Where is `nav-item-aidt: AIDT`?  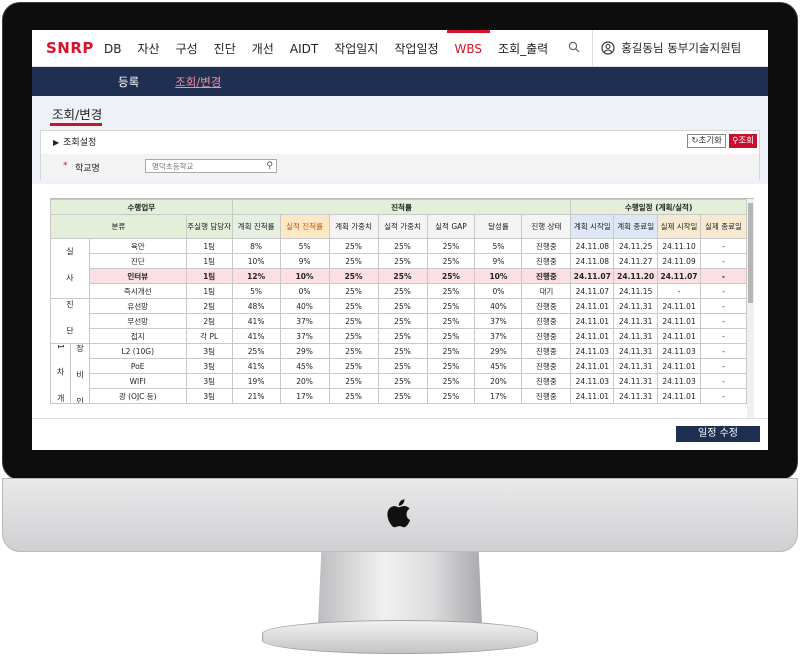
nav-item-aidt: AIDT is located at coordinates (304, 48).